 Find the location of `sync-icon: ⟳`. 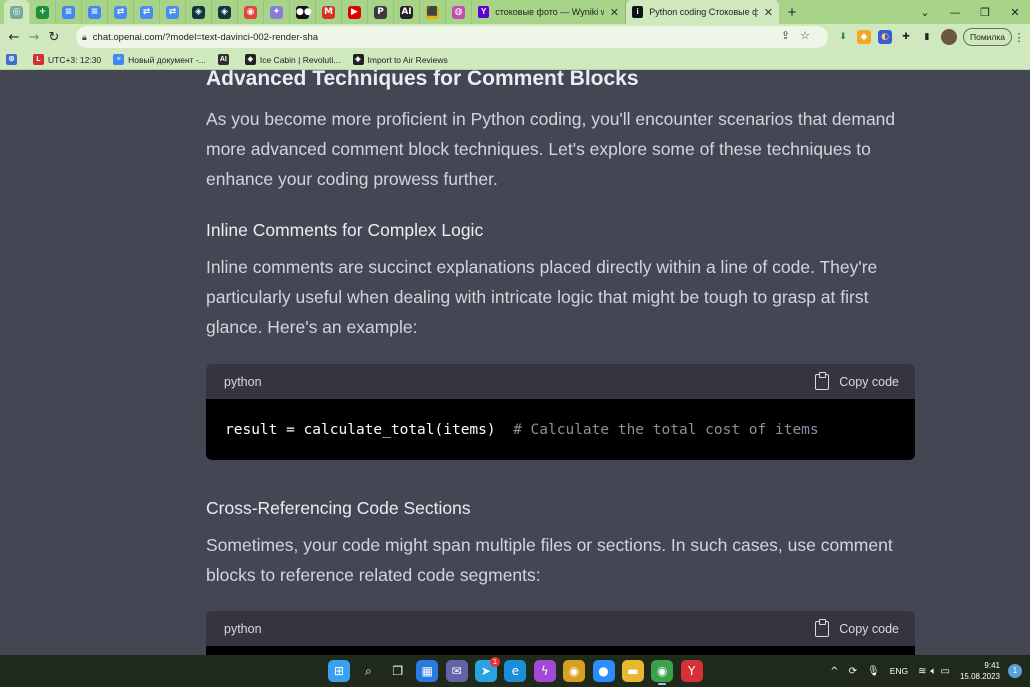

sync-icon: ⟳ is located at coordinates (853, 671).